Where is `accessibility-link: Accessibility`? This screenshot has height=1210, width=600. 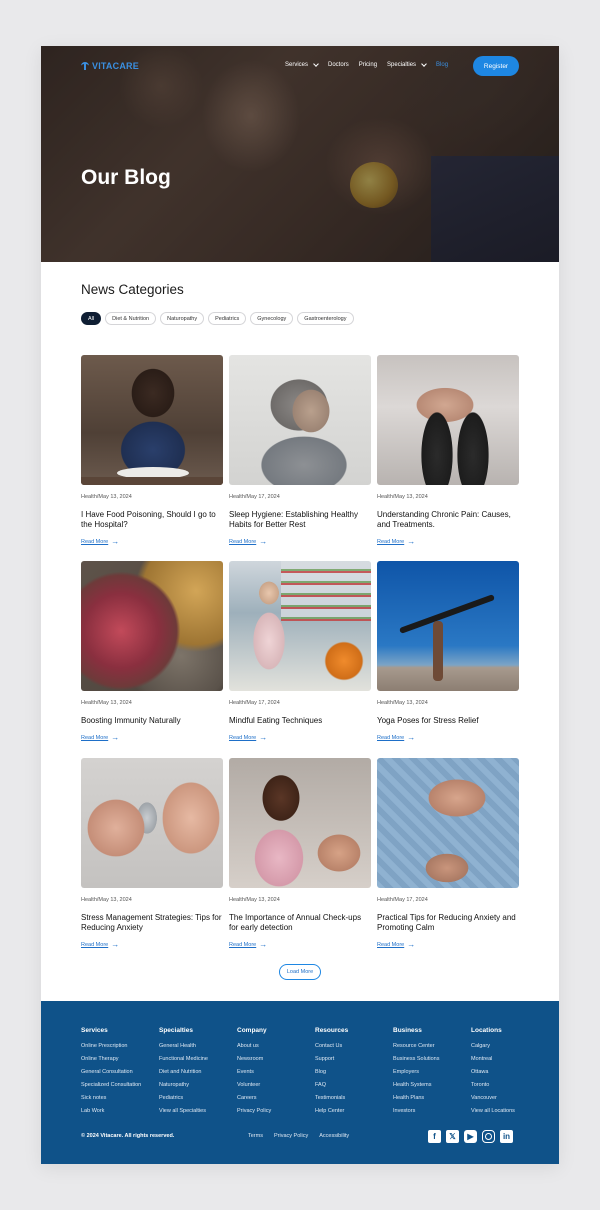
accessibility-link: Accessibility is located at coordinates (334, 1136).